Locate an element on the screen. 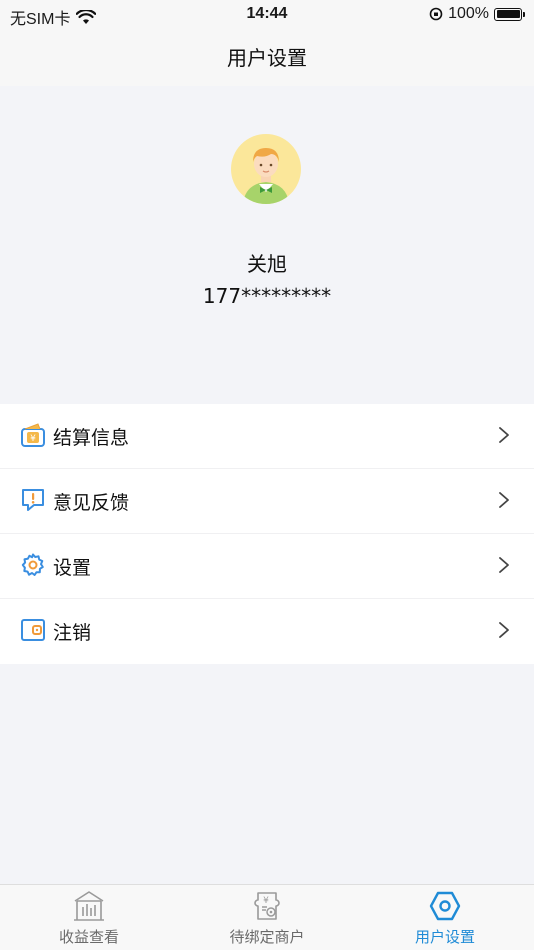 The height and width of the screenshot is (950, 534). menu-label: 注销 is located at coordinates (72, 633).